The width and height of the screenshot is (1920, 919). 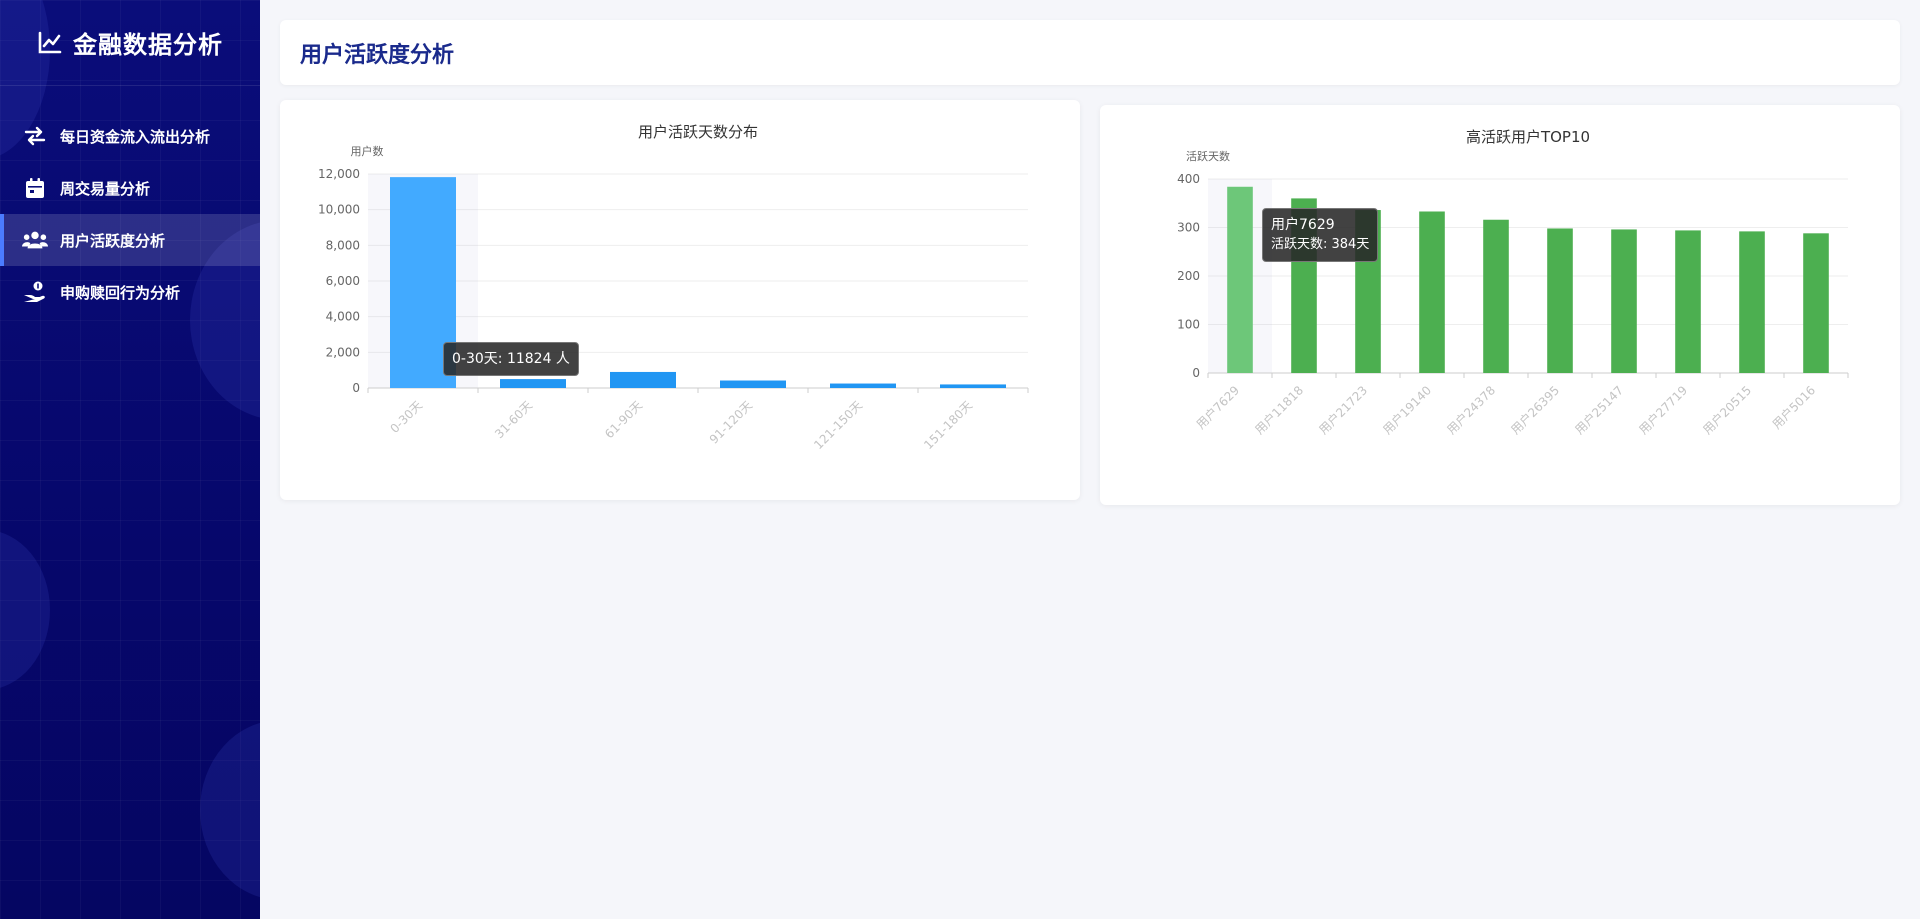 I want to click on x-tick-label: 用户20515, so click(x=1727, y=410).